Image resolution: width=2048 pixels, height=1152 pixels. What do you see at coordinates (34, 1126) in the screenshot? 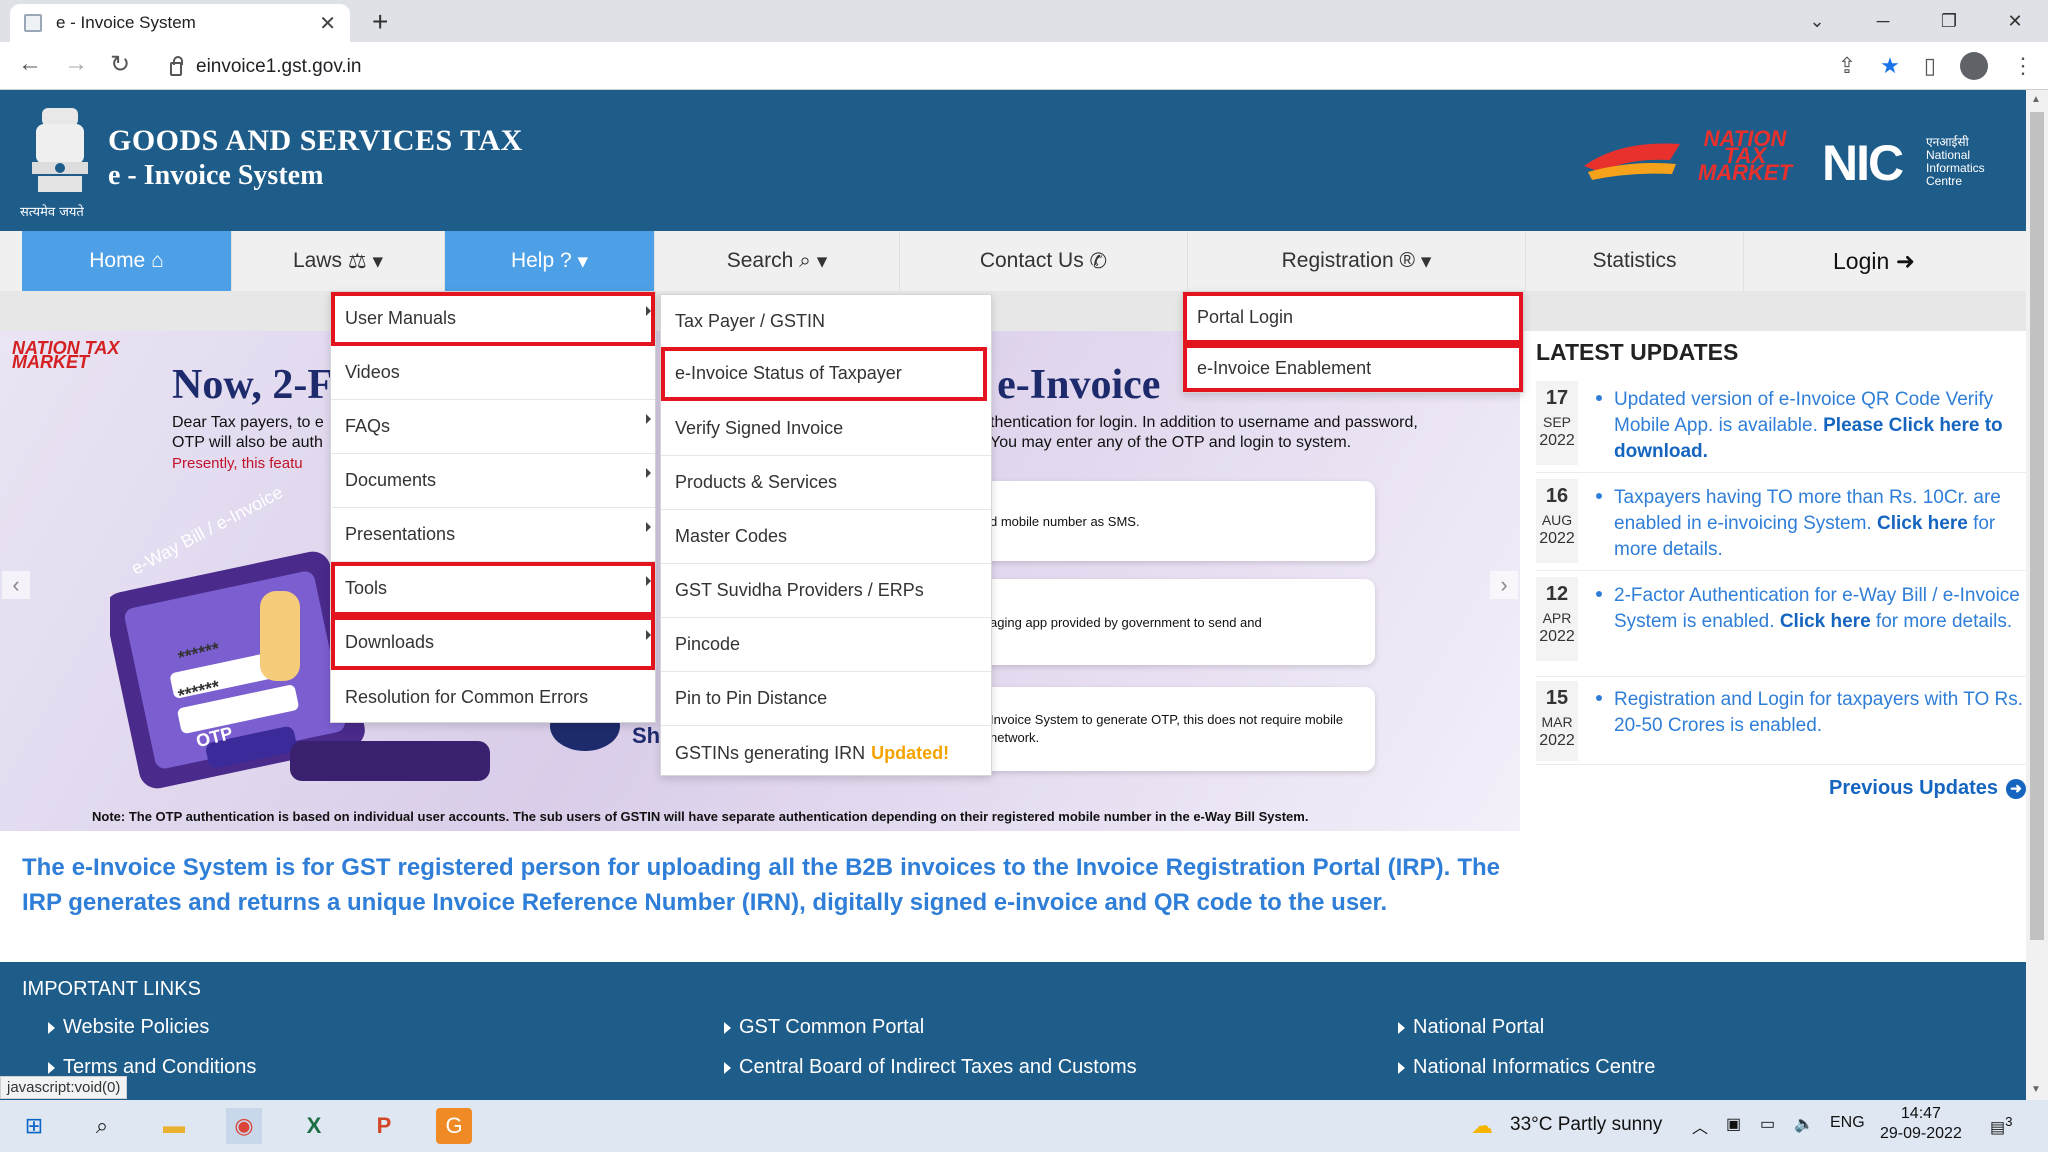
I see `windows-start-icon: ⊞` at bounding box center [34, 1126].